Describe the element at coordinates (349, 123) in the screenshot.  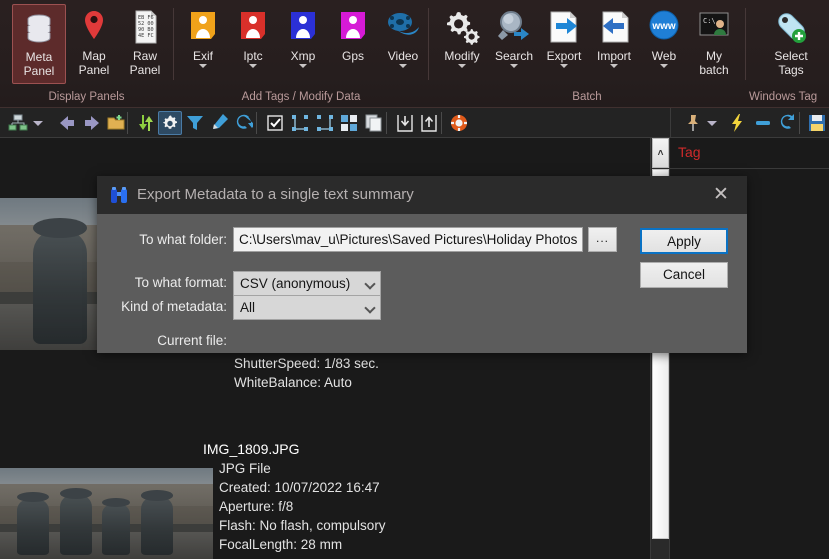
I see `toolbar-button-grid-view` at that location.